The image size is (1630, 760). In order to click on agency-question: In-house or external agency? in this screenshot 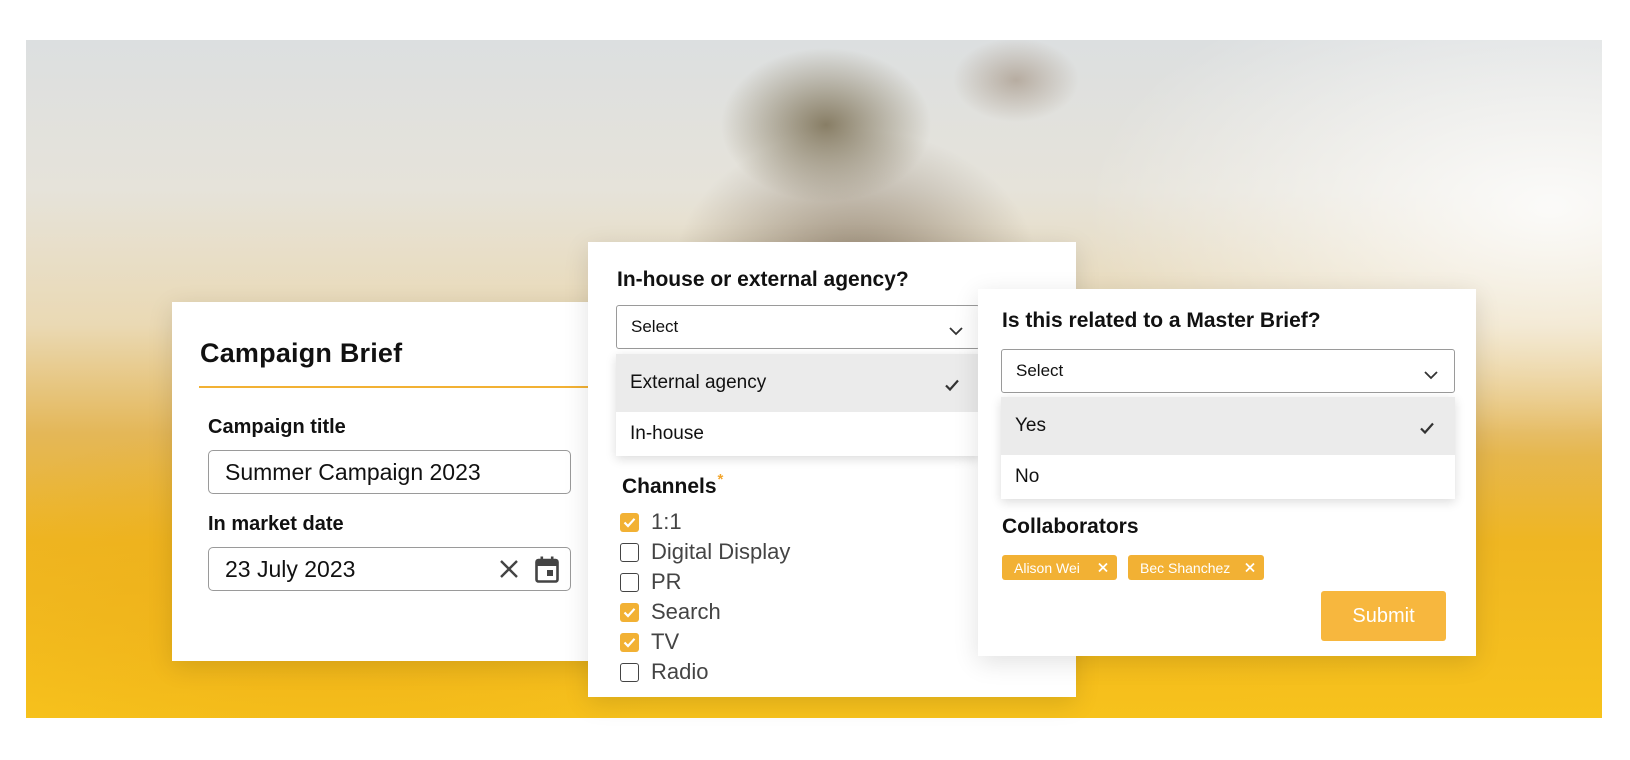, I will do `click(763, 279)`.